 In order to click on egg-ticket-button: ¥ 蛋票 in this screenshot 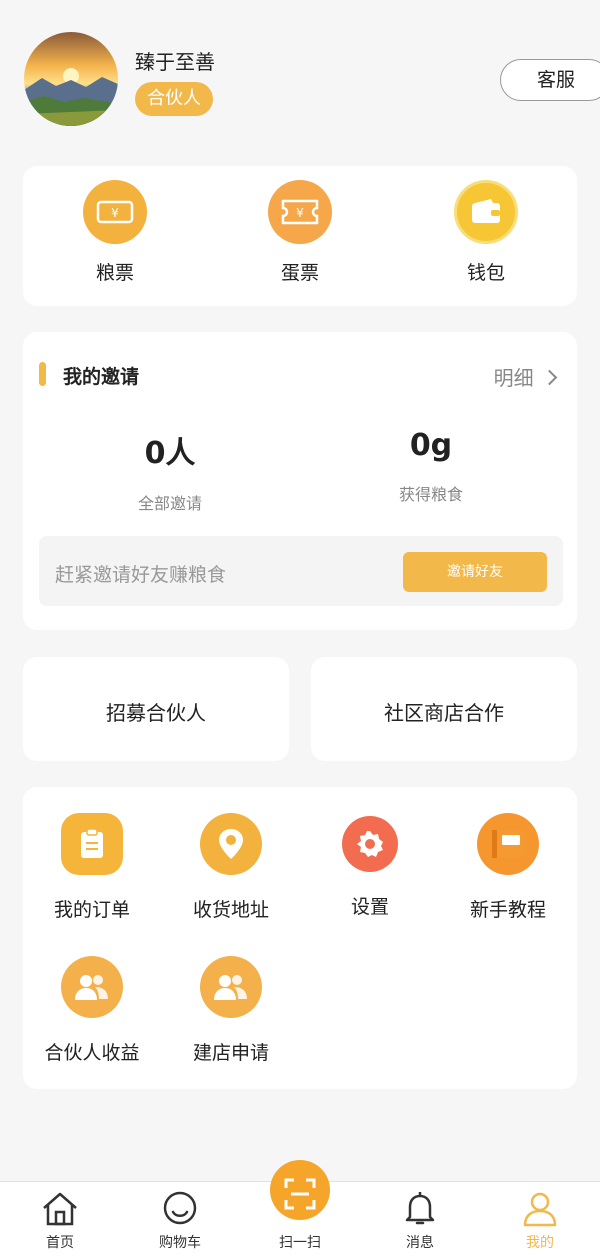, I will do `click(300, 232)`.